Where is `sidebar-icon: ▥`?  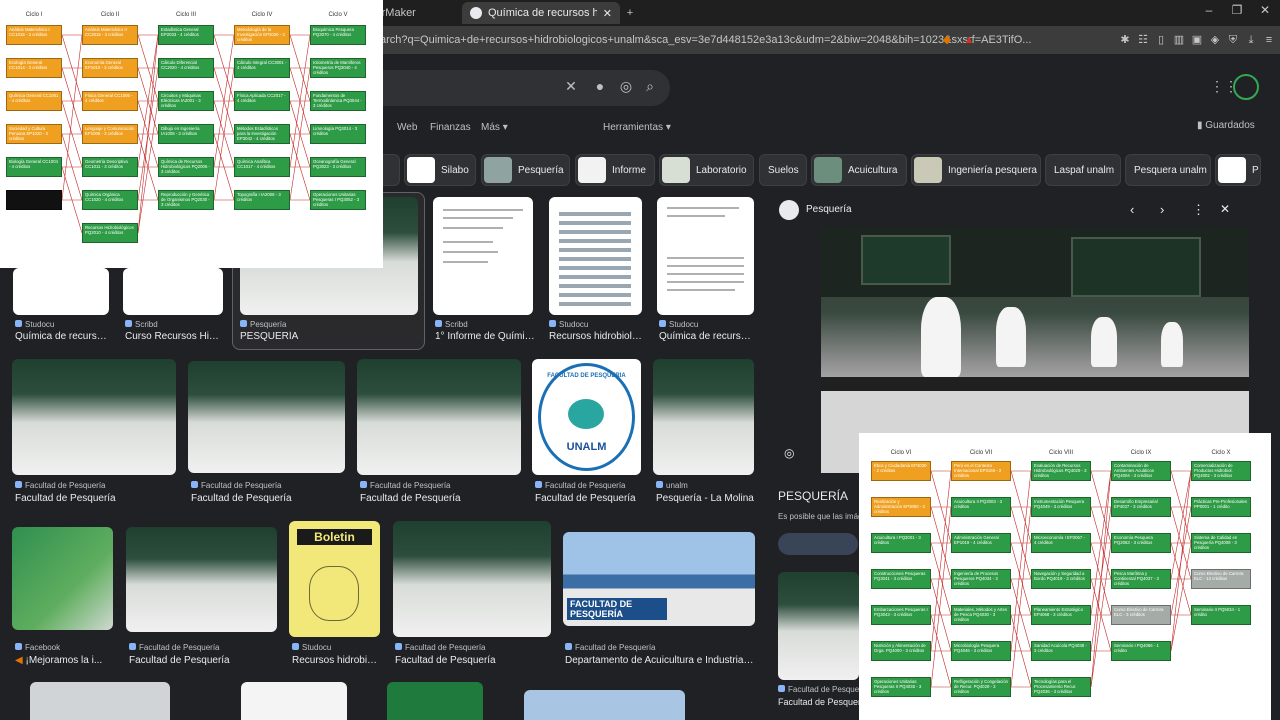
sidebar-icon: ▥ is located at coordinates (1179, 40).